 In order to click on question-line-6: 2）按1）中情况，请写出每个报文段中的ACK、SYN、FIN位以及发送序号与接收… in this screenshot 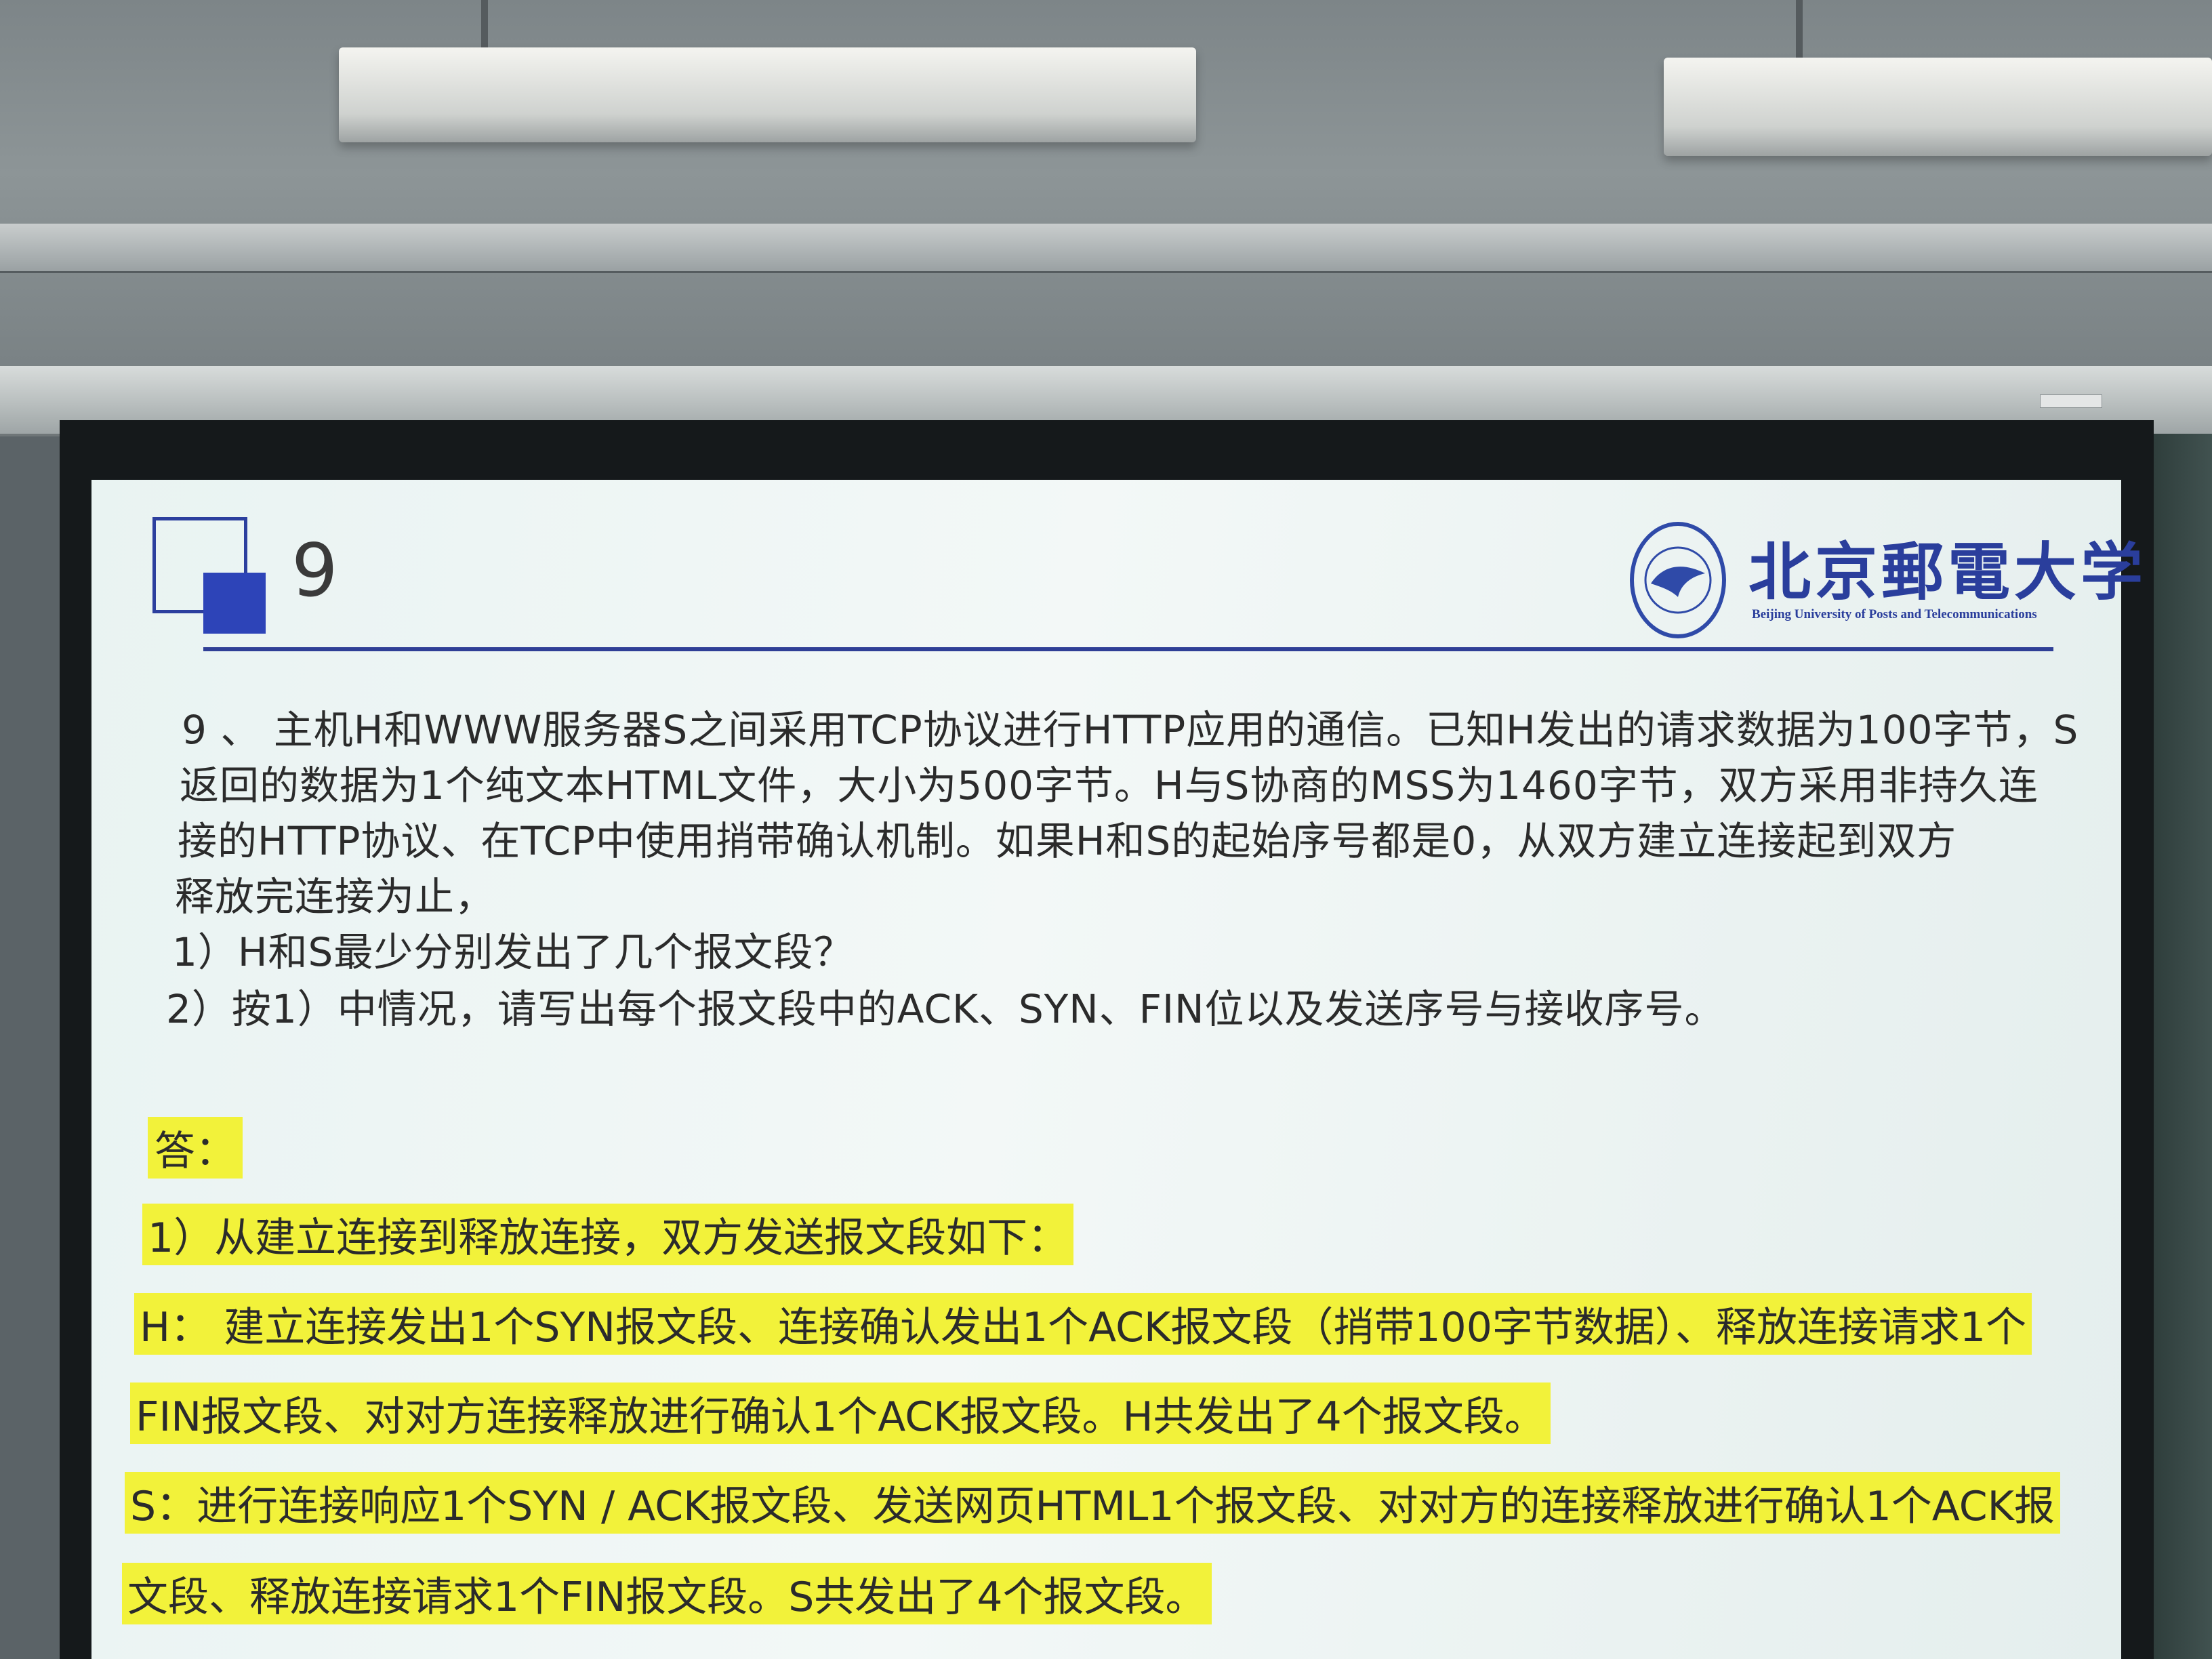, I will do `click(945, 1009)`.